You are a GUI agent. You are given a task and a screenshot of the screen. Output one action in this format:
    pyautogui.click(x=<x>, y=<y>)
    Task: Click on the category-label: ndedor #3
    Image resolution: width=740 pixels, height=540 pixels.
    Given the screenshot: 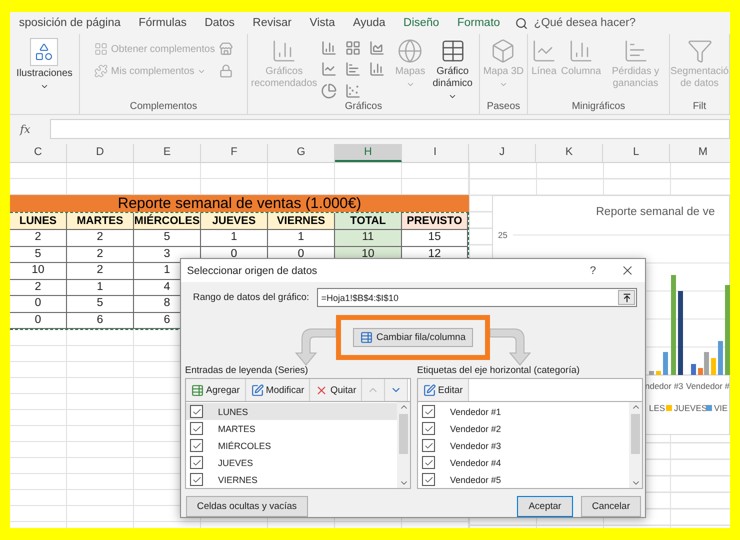 What is the action you would take?
    pyautogui.click(x=664, y=386)
    